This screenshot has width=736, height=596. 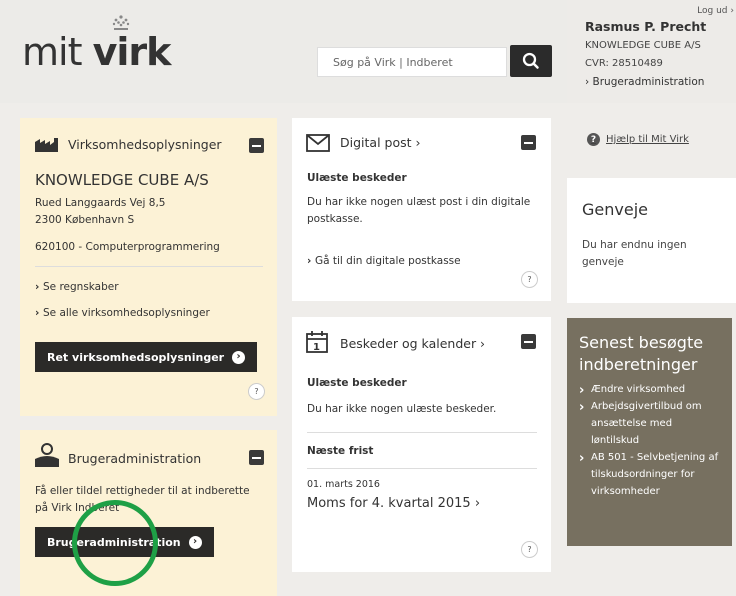 What do you see at coordinates (318, 143) in the screenshot?
I see `envelope-icon` at bounding box center [318, 143].